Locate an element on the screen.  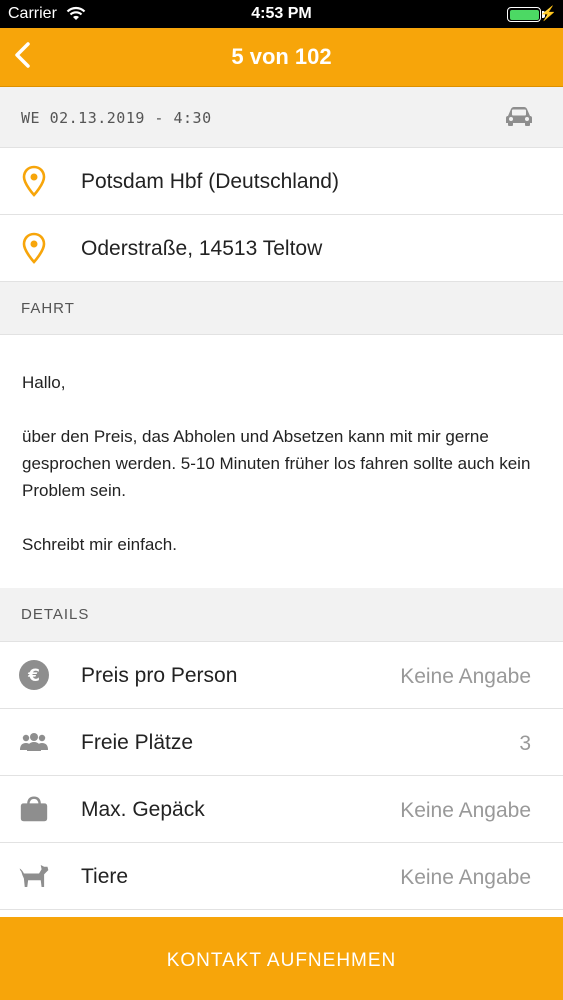
euro-icon: € is located at coordinates (34, 675).